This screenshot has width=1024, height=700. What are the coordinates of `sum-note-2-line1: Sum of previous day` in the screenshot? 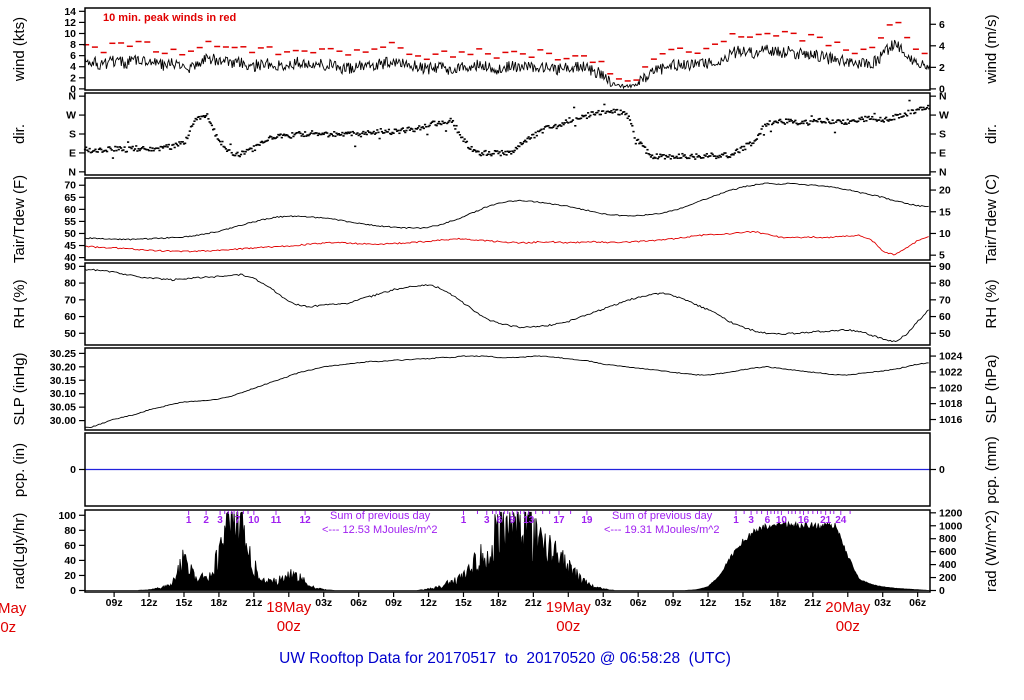 It's located at (662, 516).